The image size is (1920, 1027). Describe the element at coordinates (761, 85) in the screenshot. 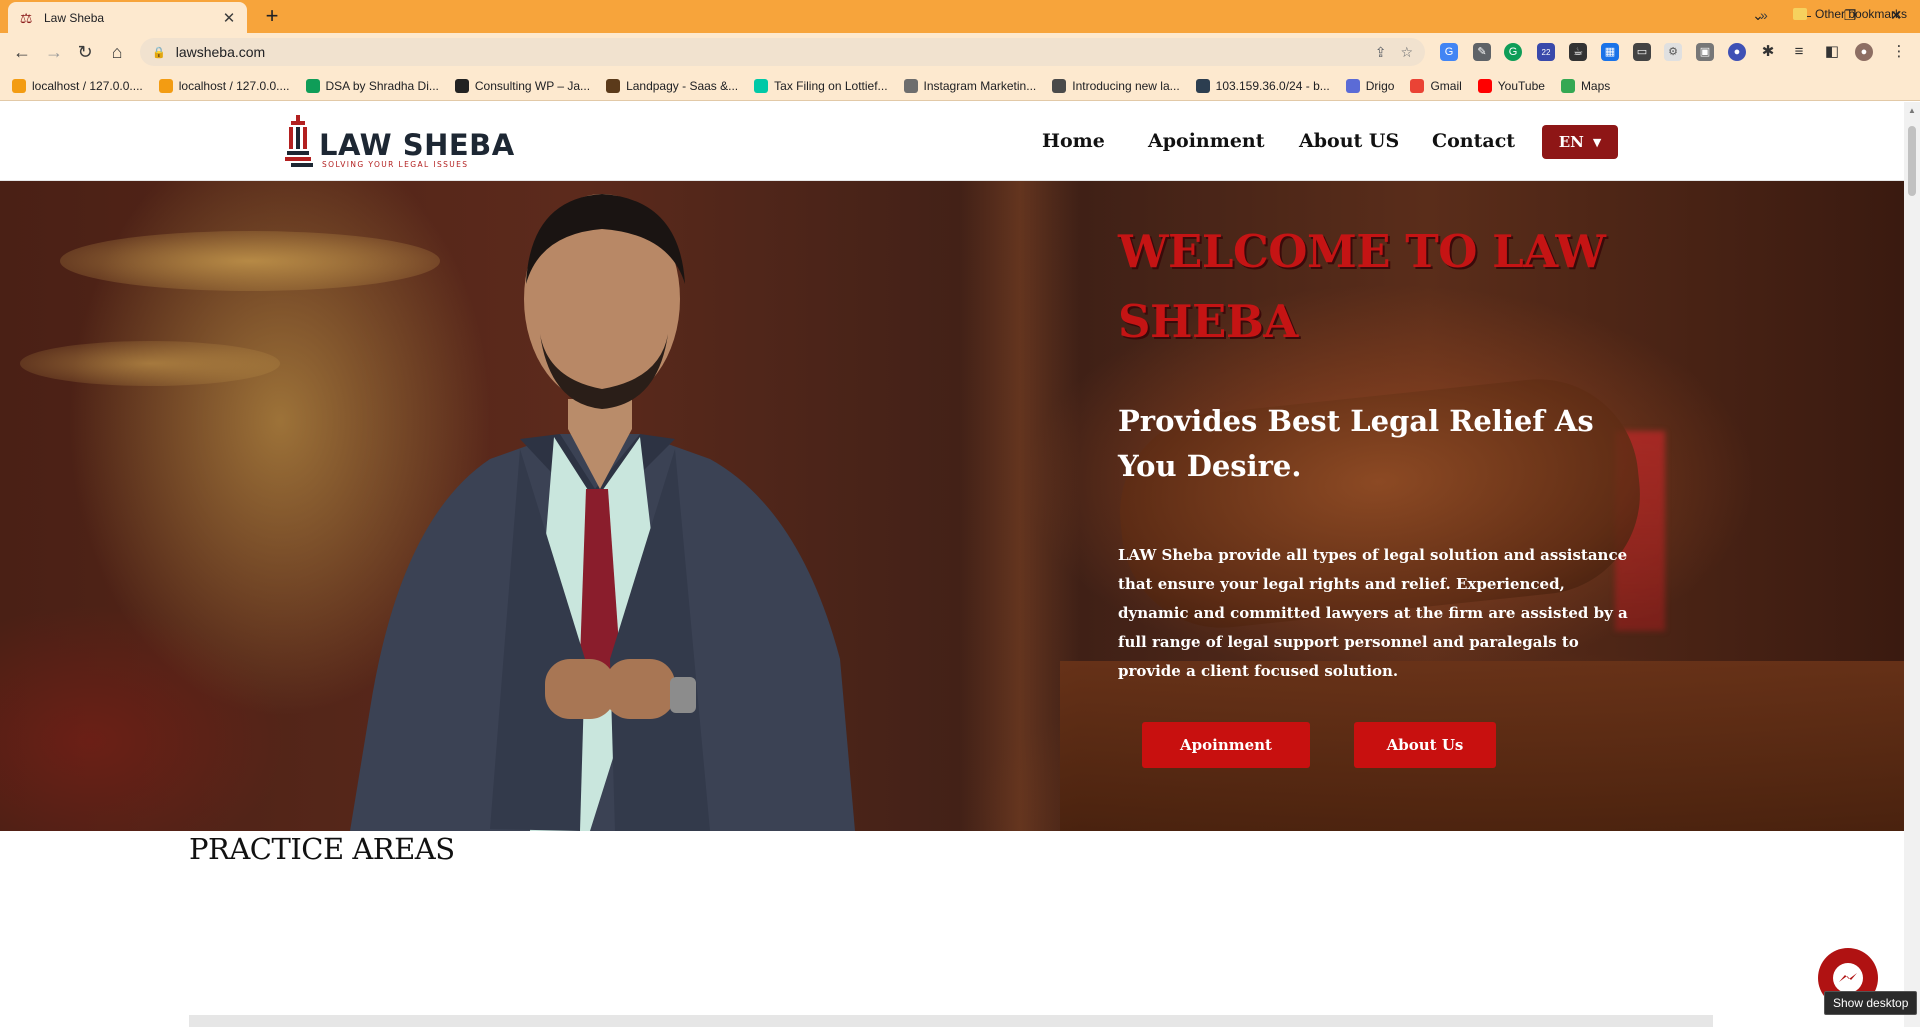

I see `lottie-icon` at that location.